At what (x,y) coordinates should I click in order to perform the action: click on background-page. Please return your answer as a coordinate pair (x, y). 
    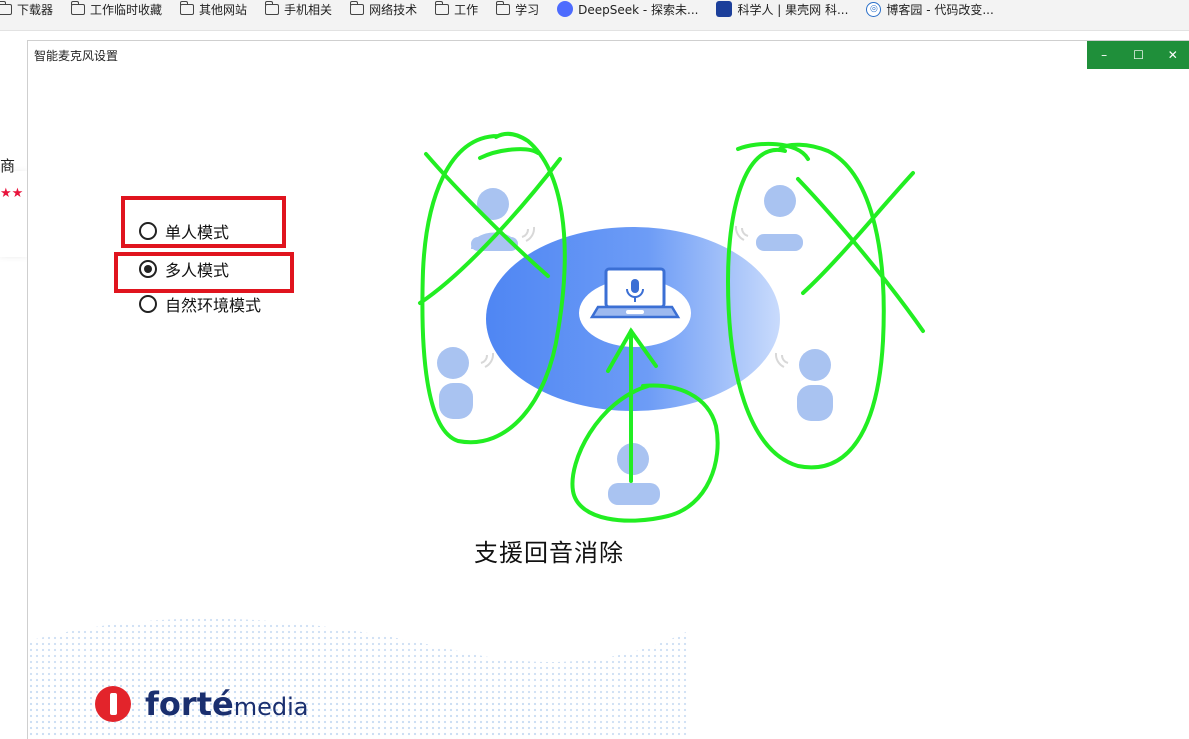
    Looking at the image, I should click on (13, 384).